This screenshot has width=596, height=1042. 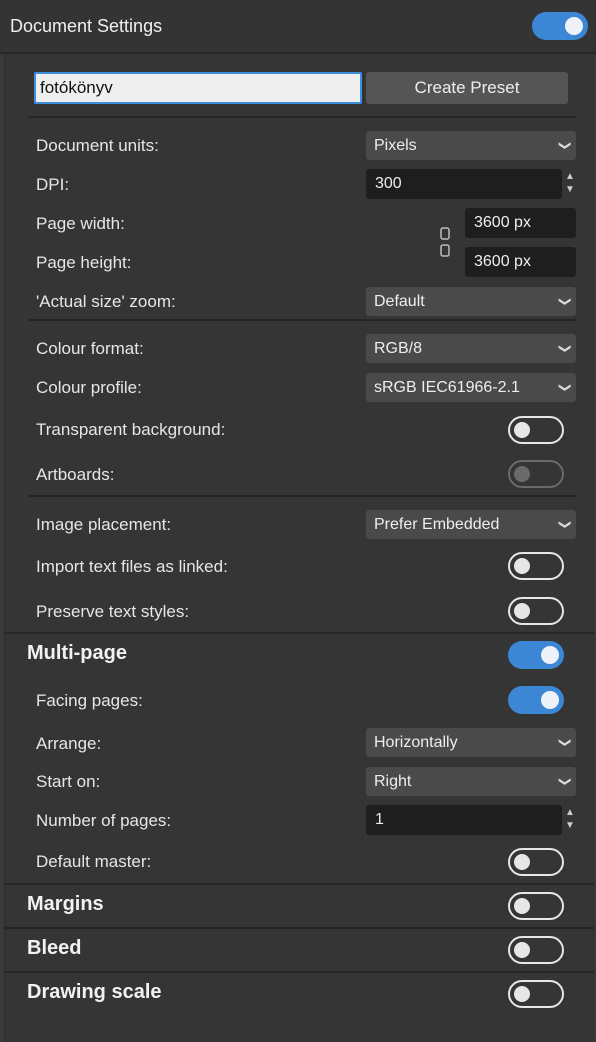 I want to click on page-width-field: 3600 px, so click(x=520, y=223).